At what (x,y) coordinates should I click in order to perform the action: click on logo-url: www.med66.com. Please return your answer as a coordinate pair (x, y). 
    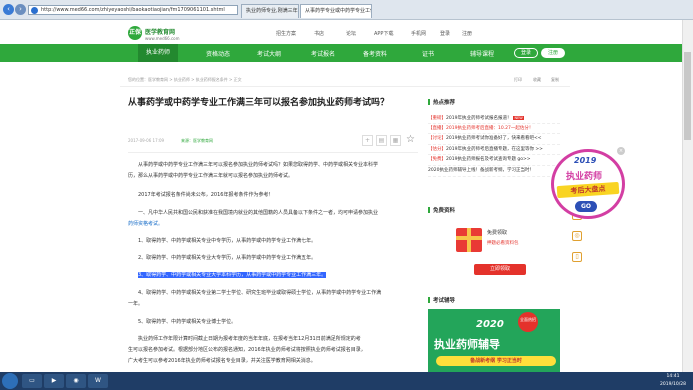
    Looking at the image, I should click on (162, 38).